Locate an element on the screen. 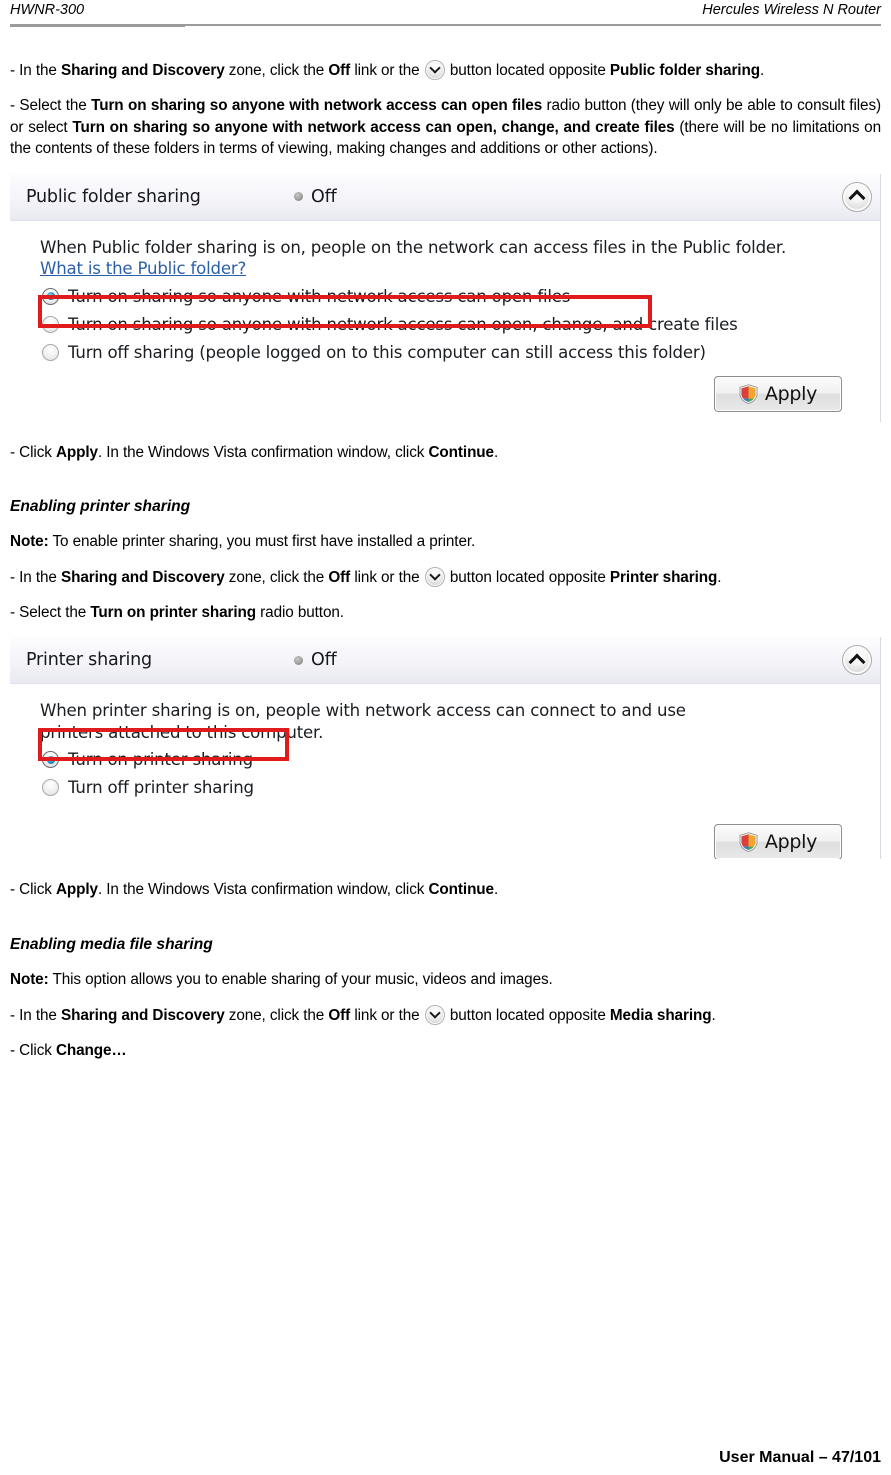  public-sharing-state-value: Off is located at coordinates (324, 196).